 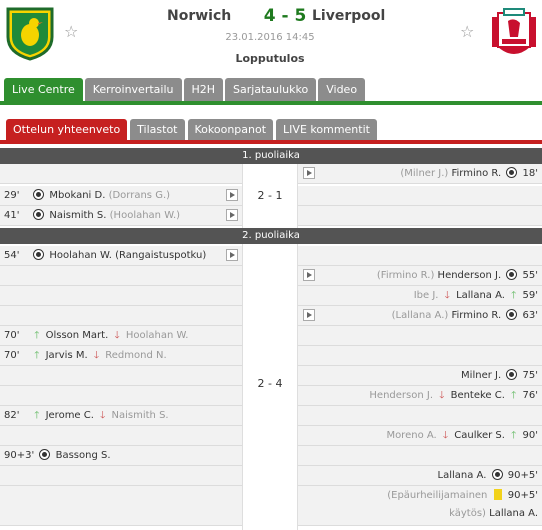 I want to click on tab-live-commentary: LIVE kommentit, so click(x=326, y=129).